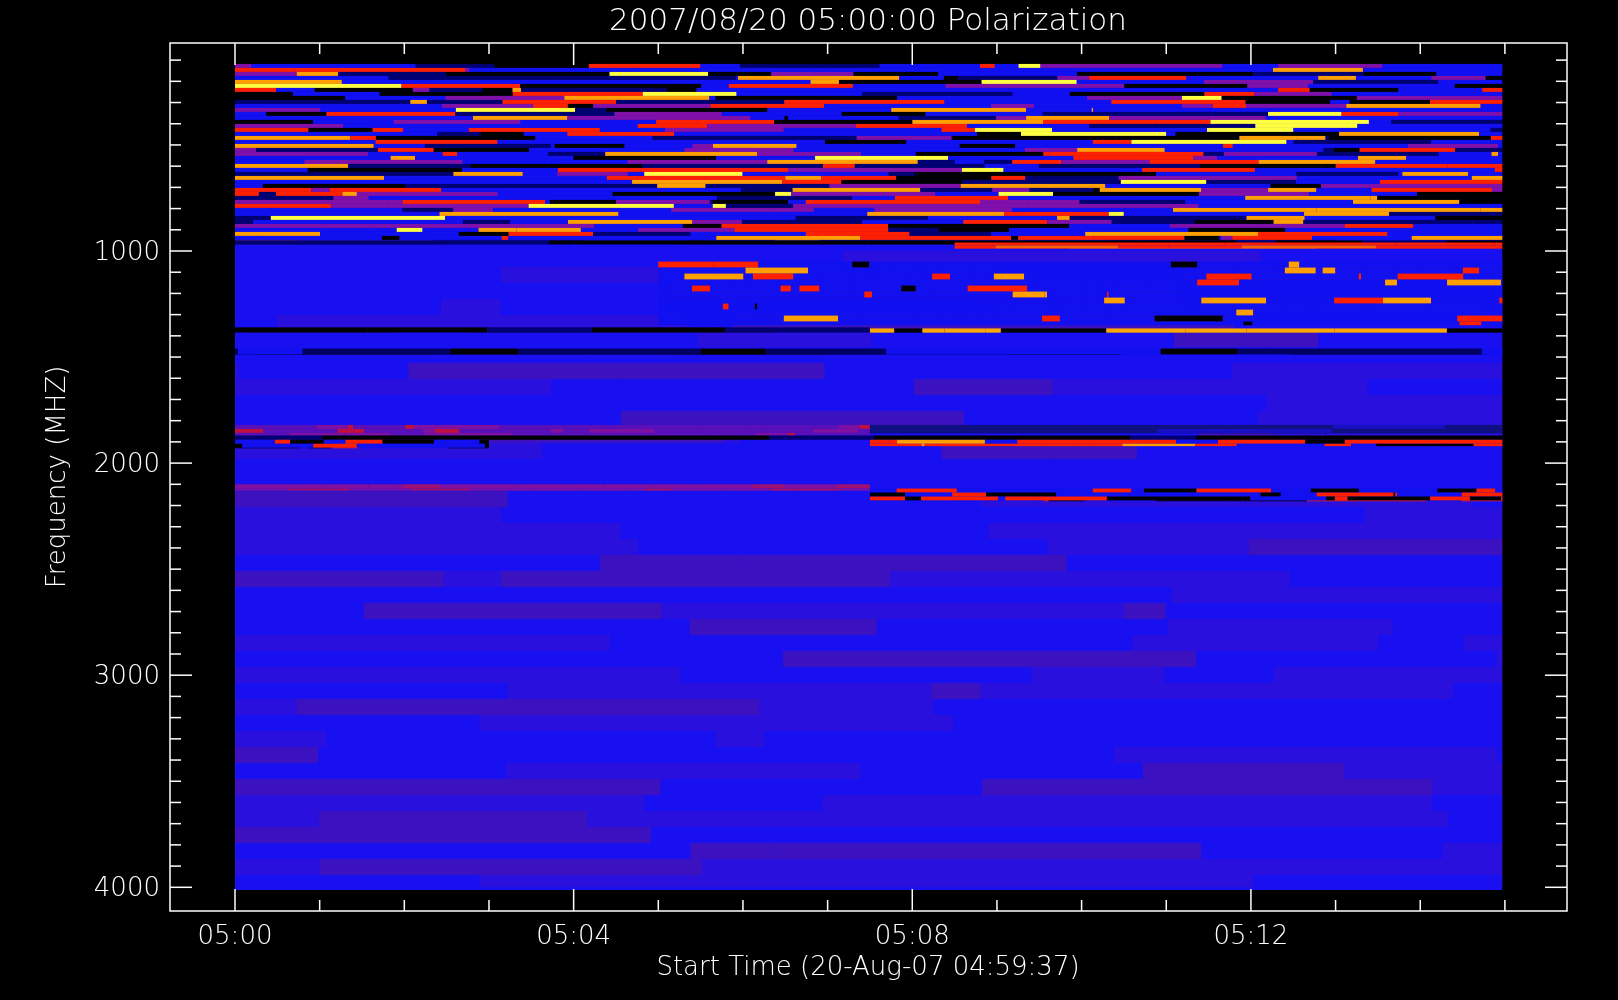  I want to click on x-tick-label: 05:08, so click(912, 935).